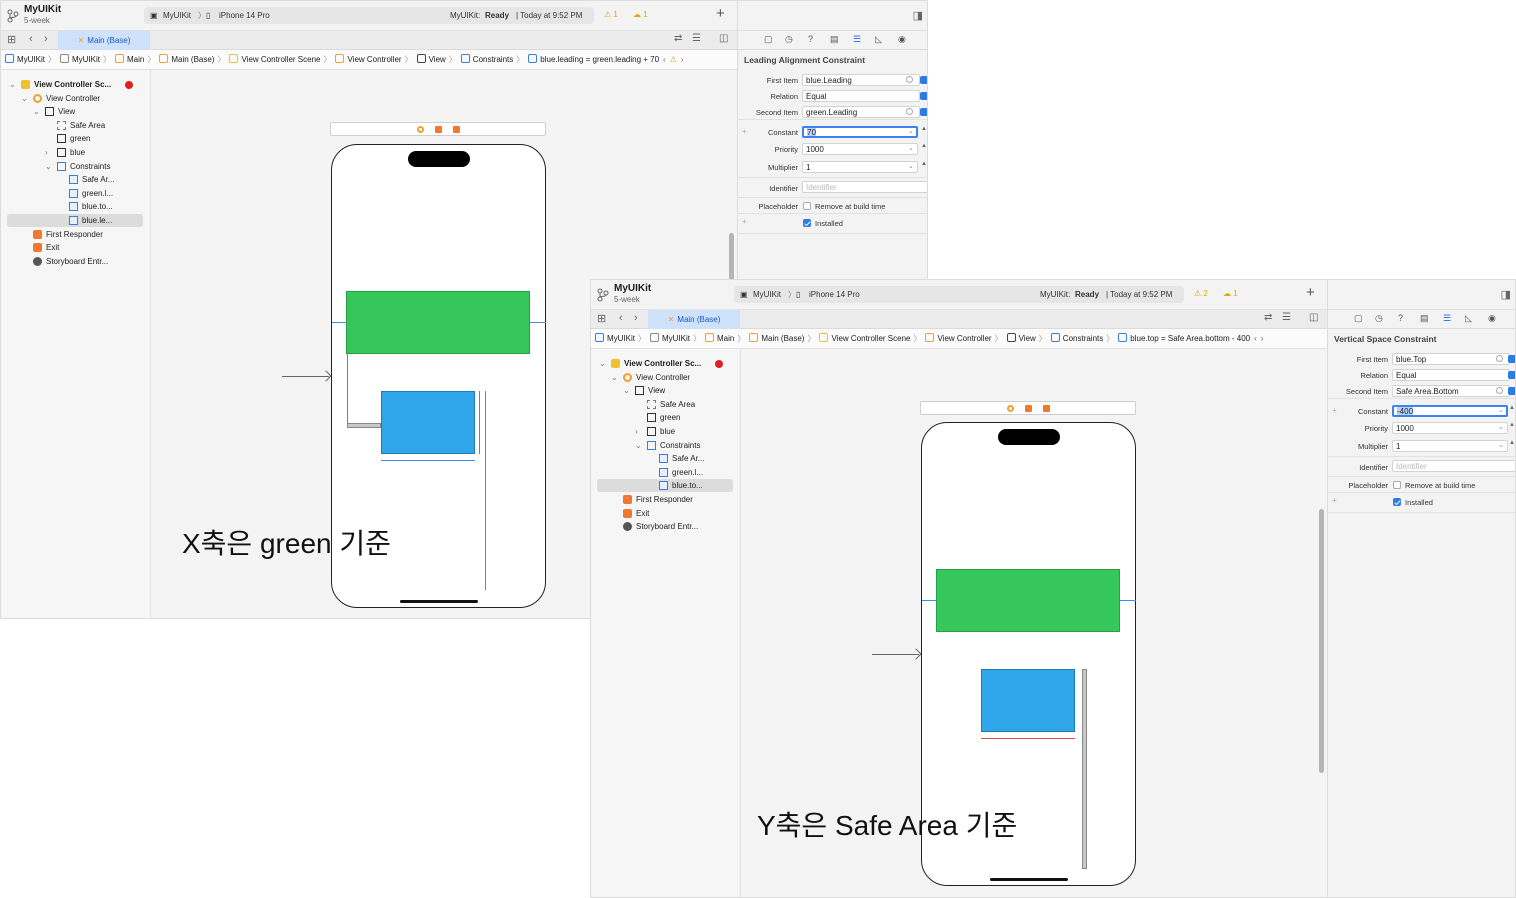 Image resolution: width=1516 pixels, height=898 pixels. I want to click on breadcrumb-item: View Controller Scene, so click(274, 59).